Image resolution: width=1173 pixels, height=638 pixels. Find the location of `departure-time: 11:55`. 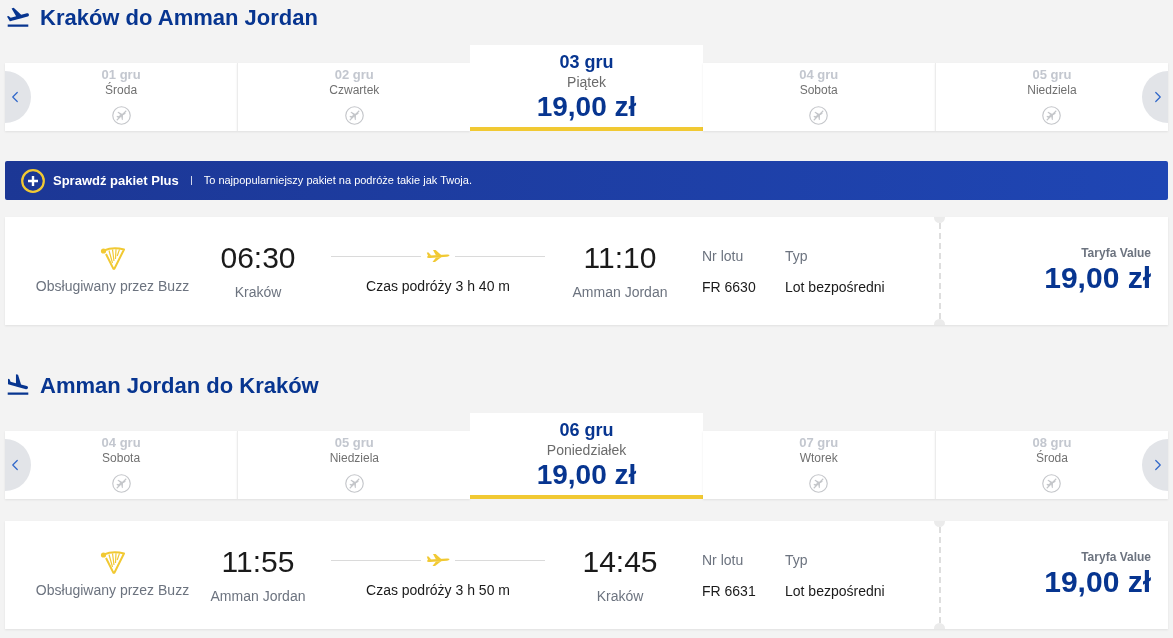

departure-time: 11:55 is located at coordinates (258, 562).